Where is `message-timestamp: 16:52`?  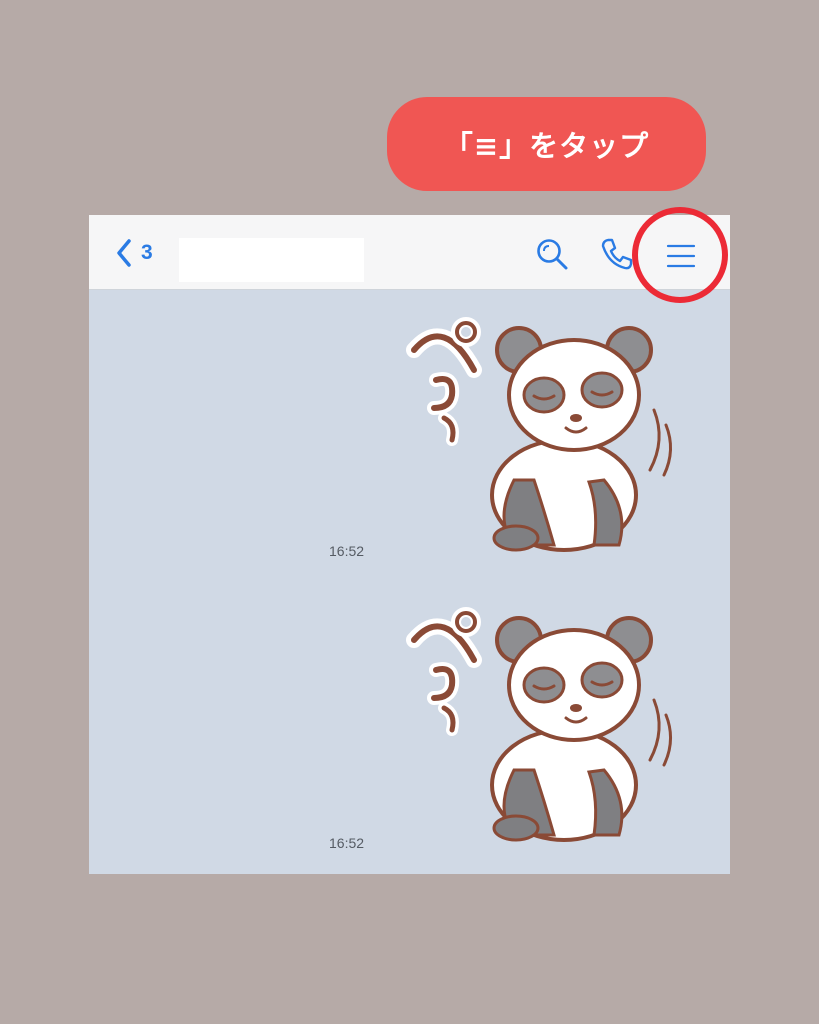 message-timestamp: 16:52 is located at coordinates (347, 843).